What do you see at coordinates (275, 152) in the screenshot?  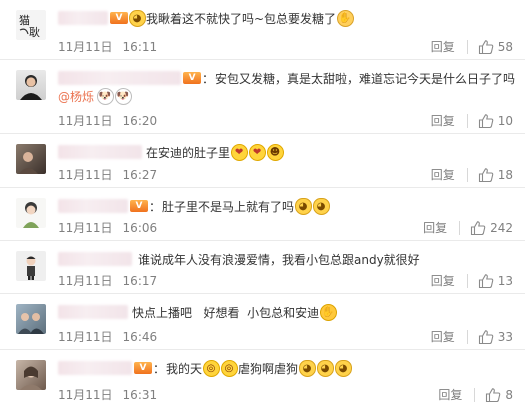 I see `grin-emoji-icon: ☻` at bounding box center [275, 152].